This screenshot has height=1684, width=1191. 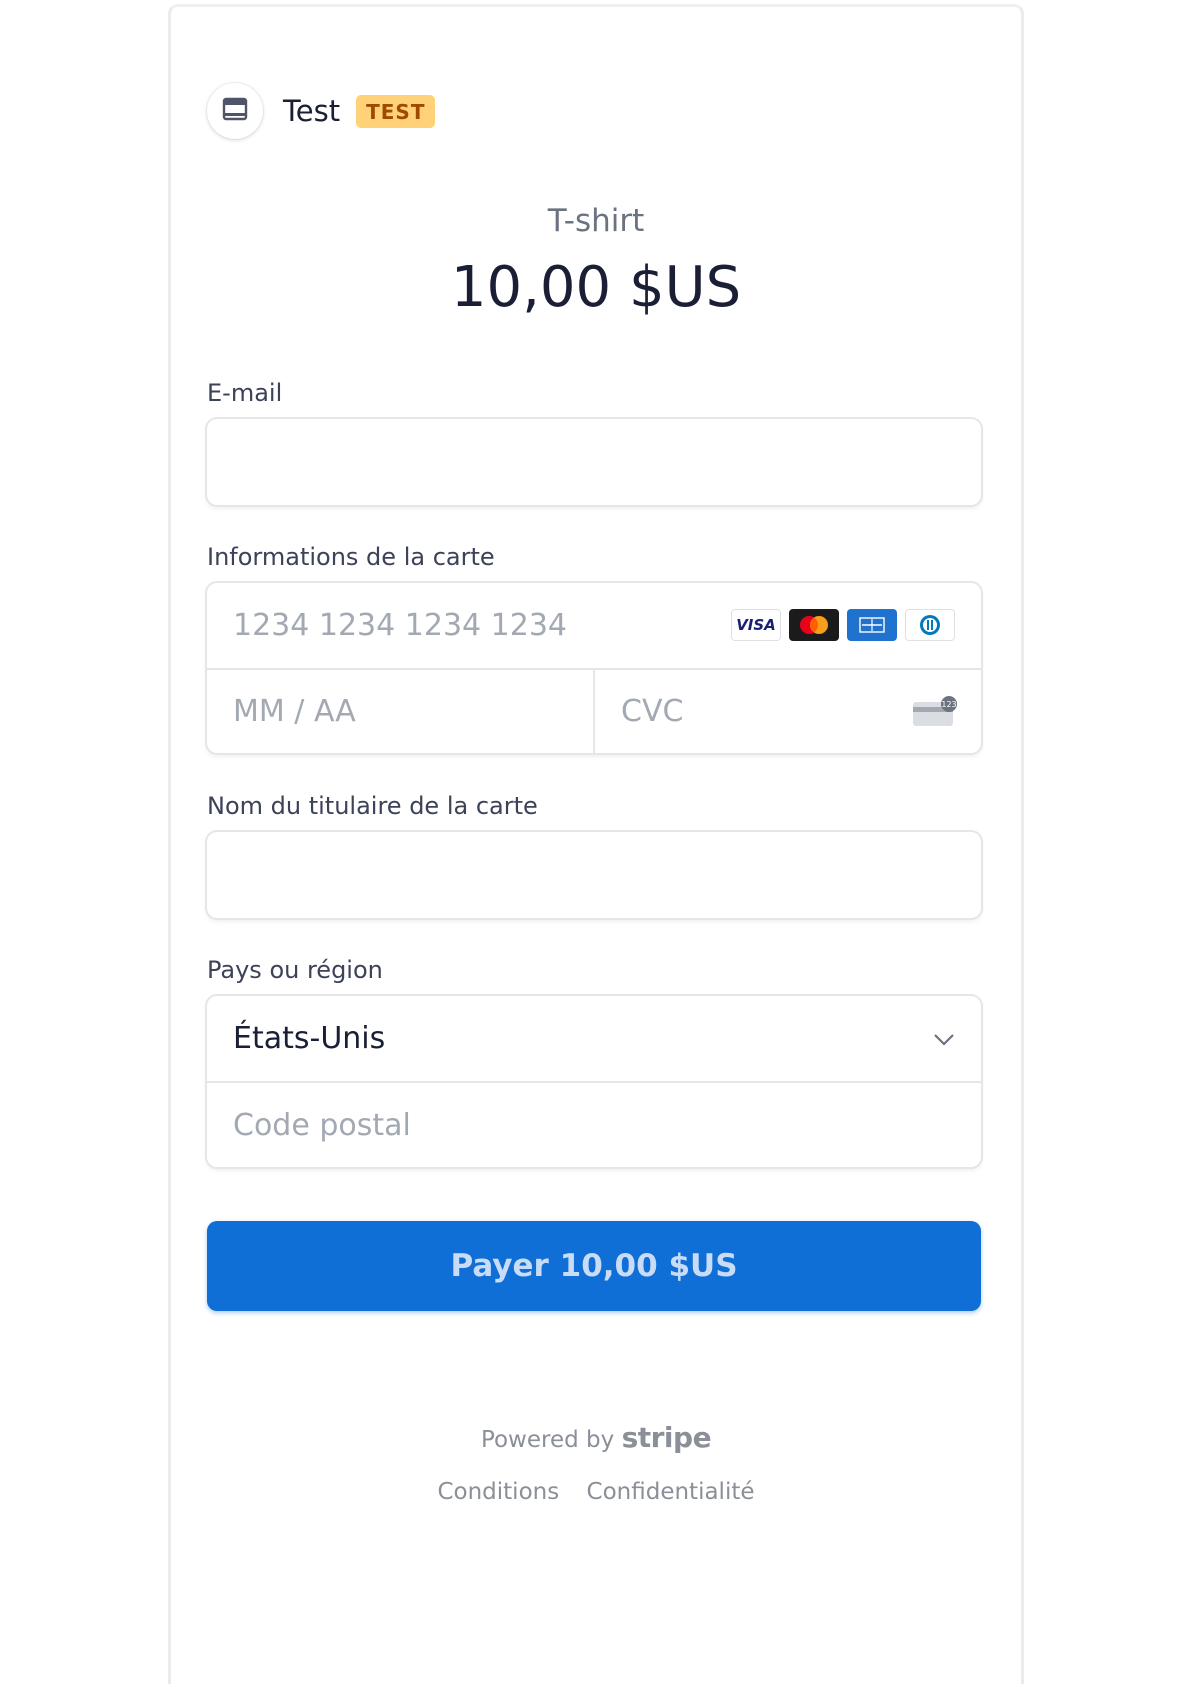 What do you see at coordinates (498, 1492) in the screenshot?
I see `terms-link: Conditions` at bounding box center [498, 1492].